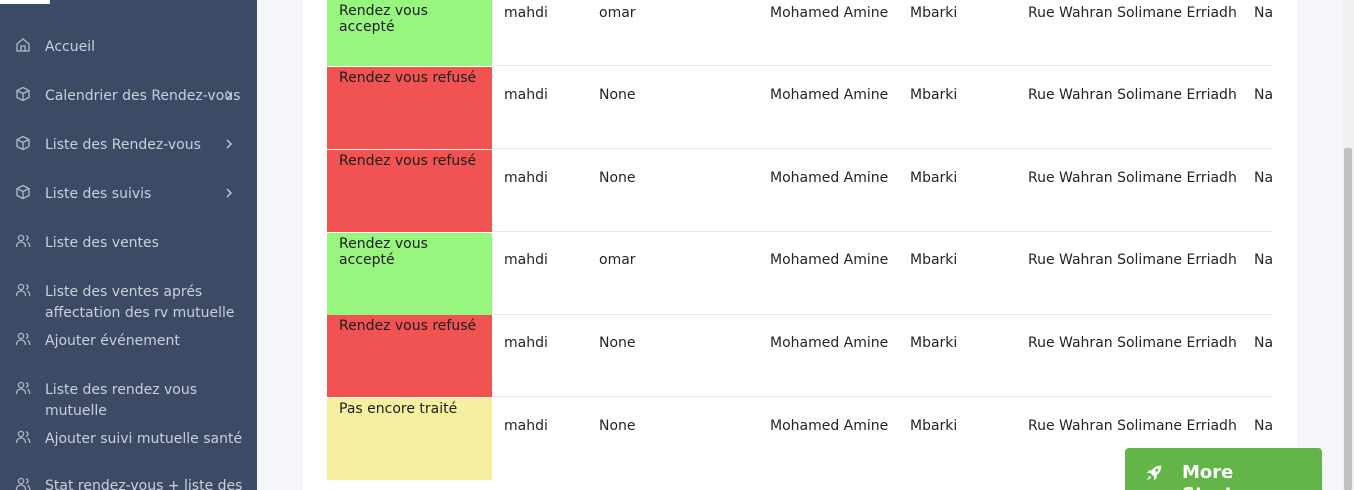 The image size is (1354, 490). I want to click on more-starters-label: More Starters, so click(1223, 476).